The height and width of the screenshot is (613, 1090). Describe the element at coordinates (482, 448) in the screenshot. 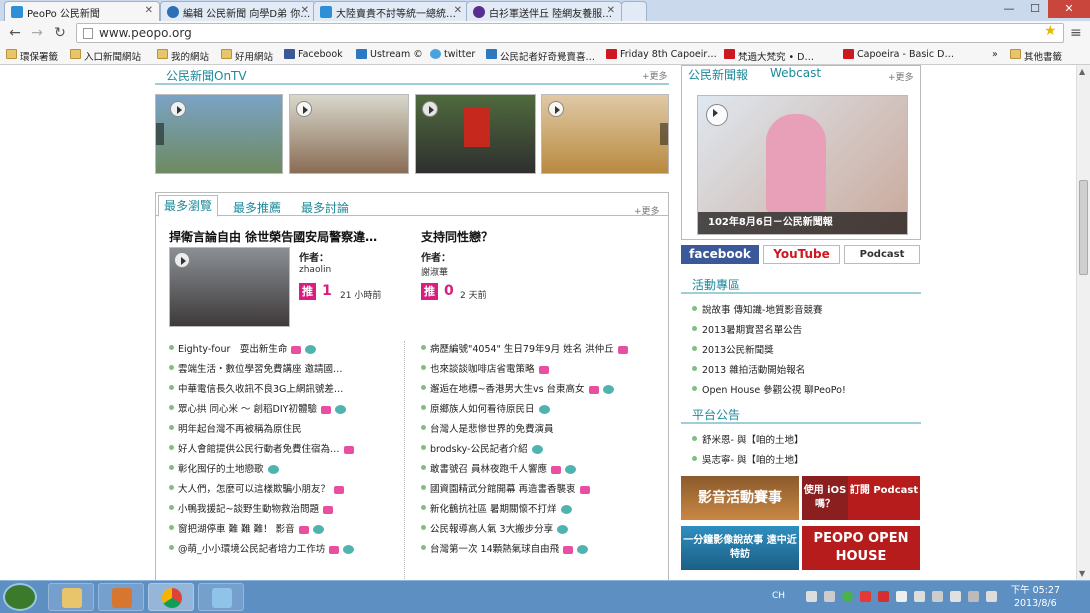

I see `list-item: brodsky-公民記者介紹` at that location.